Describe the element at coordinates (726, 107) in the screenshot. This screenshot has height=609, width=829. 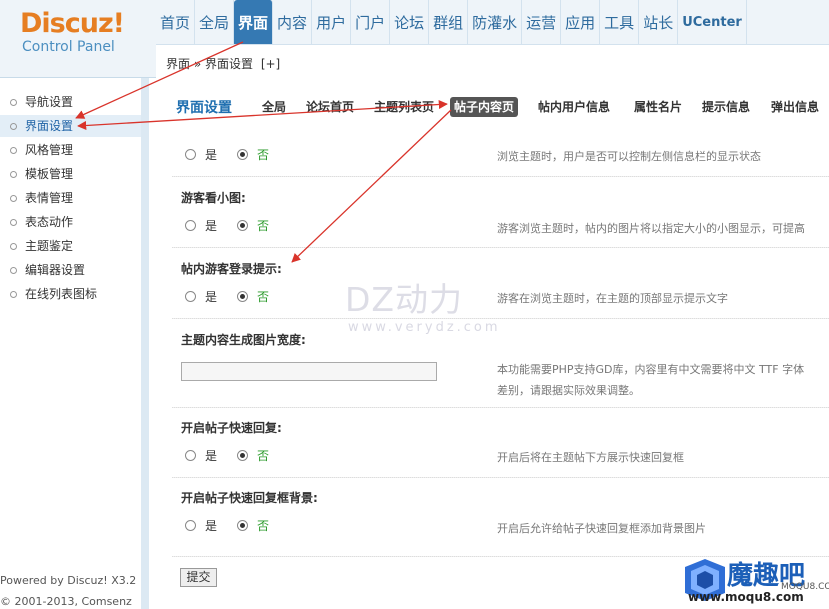
I see `sub-tab: 提示信息` at that location.